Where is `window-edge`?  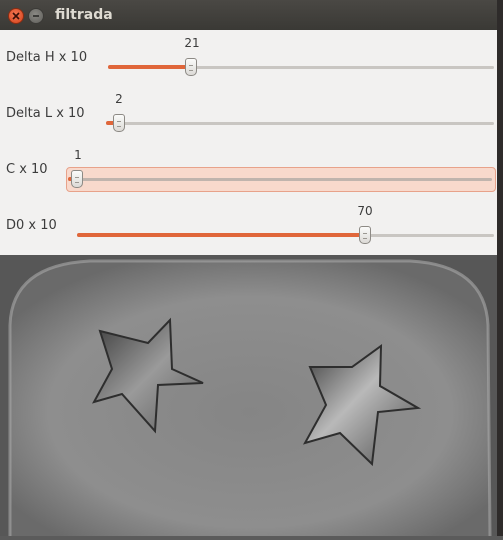 window-edge is located at coordinates (500, 268).